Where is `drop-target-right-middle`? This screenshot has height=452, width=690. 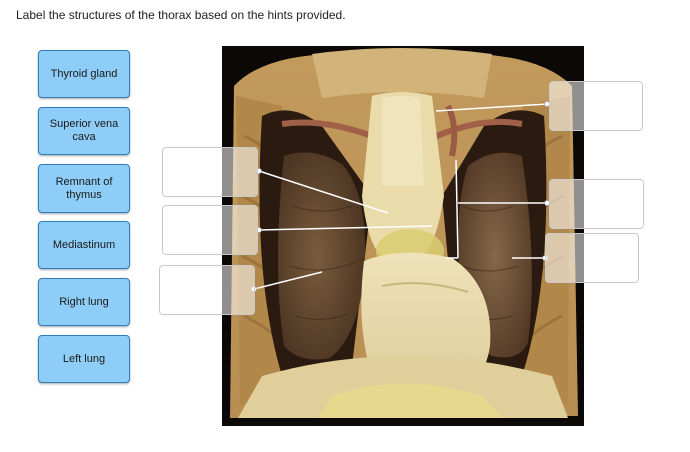
drop-target-right-middle is located at coordinates (596, 204).